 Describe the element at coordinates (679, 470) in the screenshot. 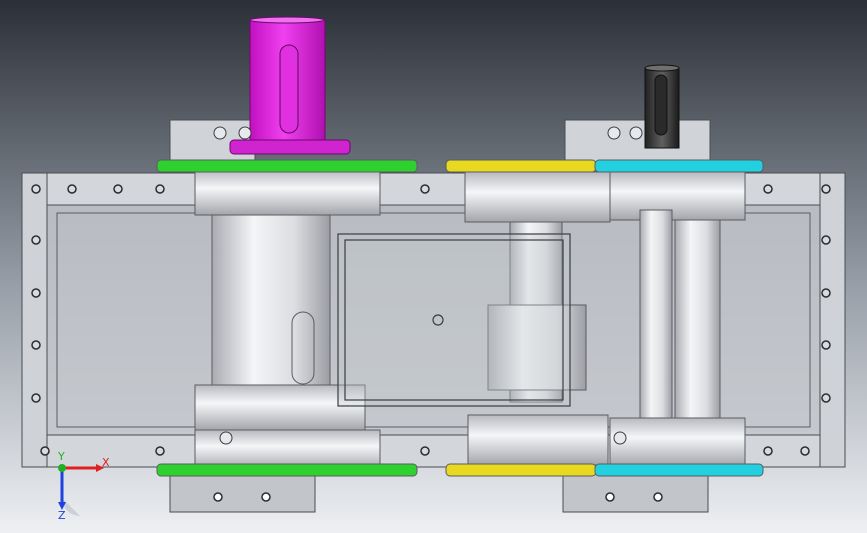

I see `ring-right-bottom` at that location.